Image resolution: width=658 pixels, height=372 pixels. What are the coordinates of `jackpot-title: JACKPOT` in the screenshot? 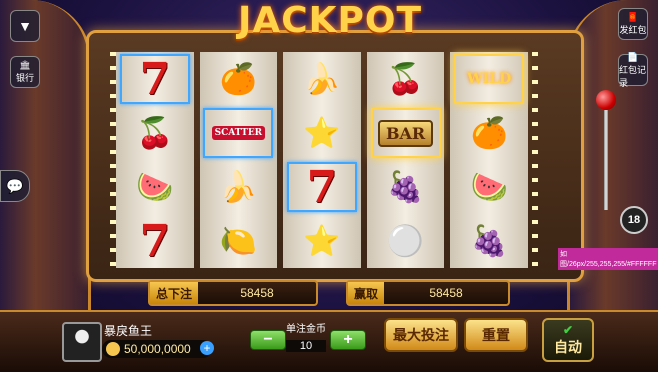 It's located at (330, 20).